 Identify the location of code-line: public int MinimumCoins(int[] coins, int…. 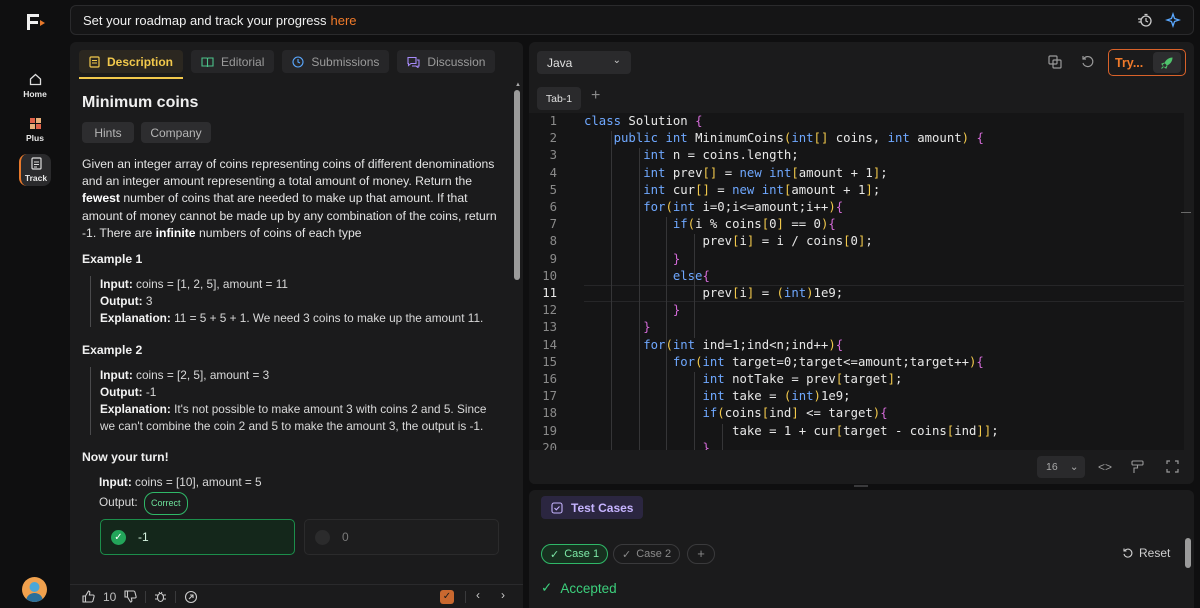
(798, 138).